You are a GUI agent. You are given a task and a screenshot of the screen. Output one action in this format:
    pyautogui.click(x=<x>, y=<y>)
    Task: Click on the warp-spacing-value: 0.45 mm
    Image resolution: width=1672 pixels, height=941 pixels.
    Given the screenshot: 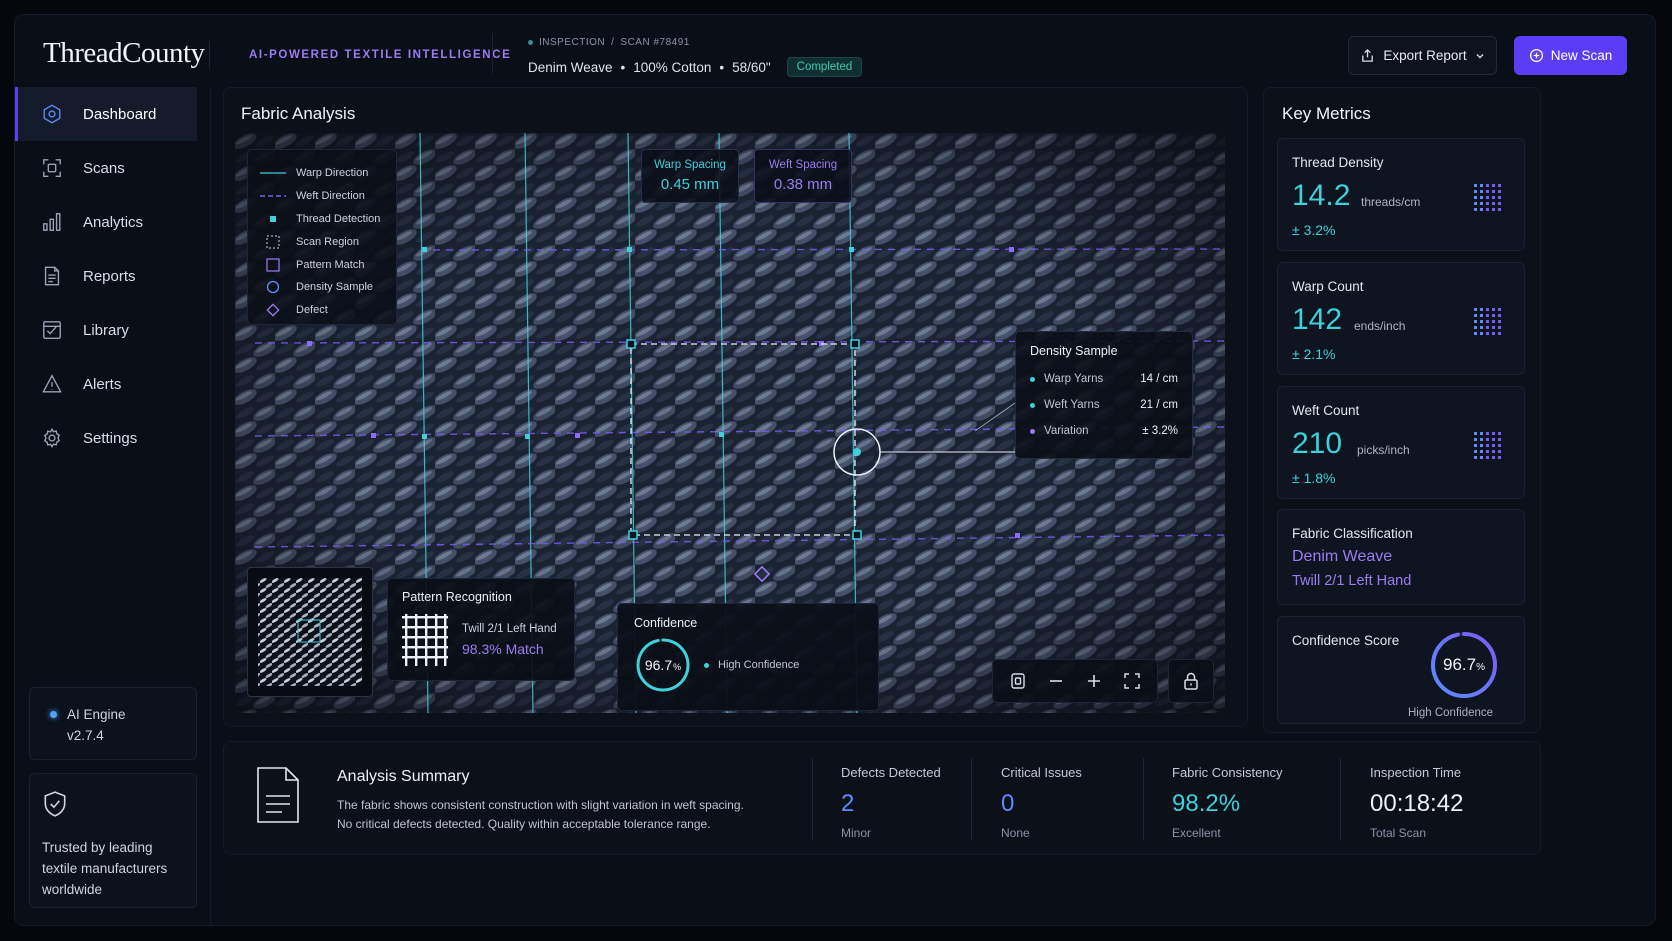 What is the action you would take?
    pyautogui.click(x=690, y=184)
    